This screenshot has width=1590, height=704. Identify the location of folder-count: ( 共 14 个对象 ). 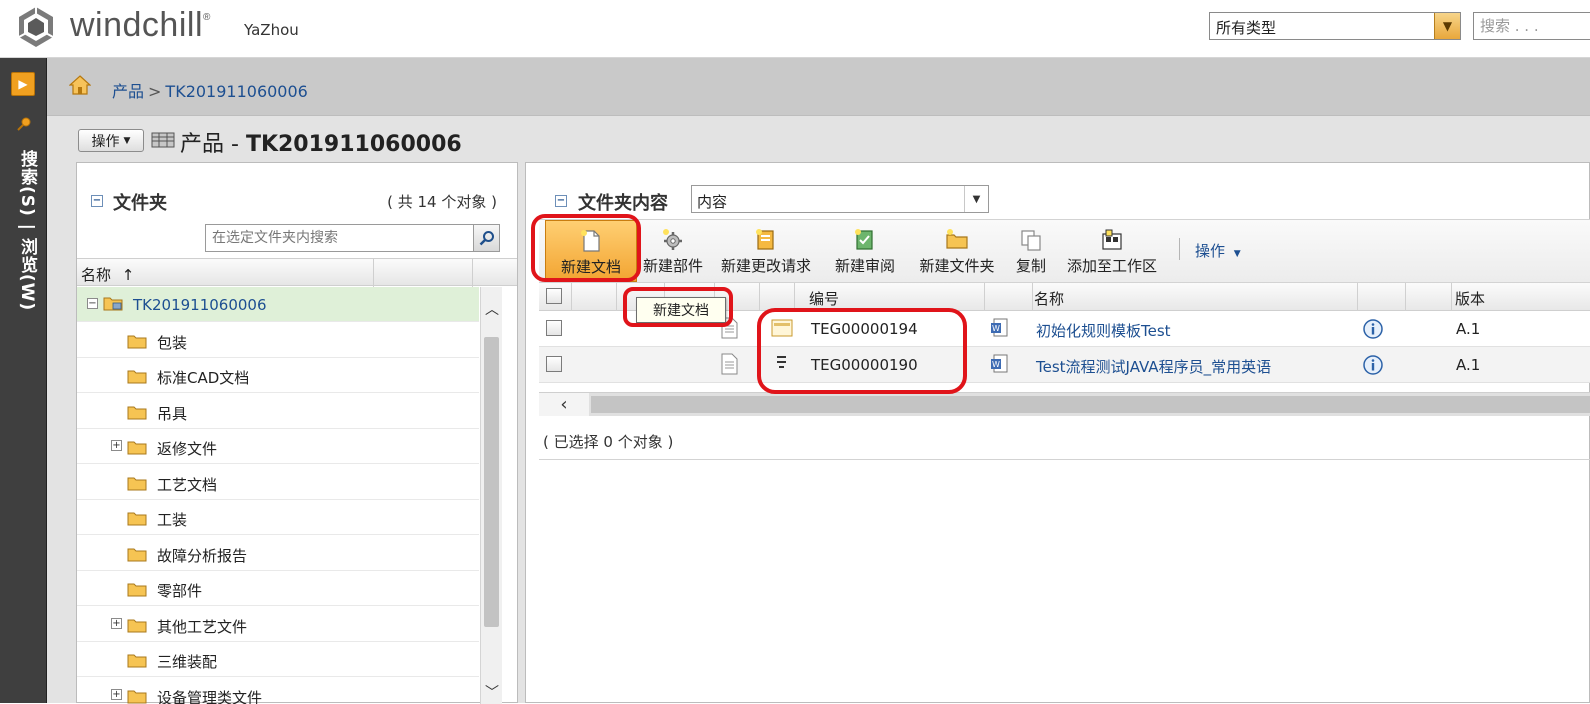
(442, 202).